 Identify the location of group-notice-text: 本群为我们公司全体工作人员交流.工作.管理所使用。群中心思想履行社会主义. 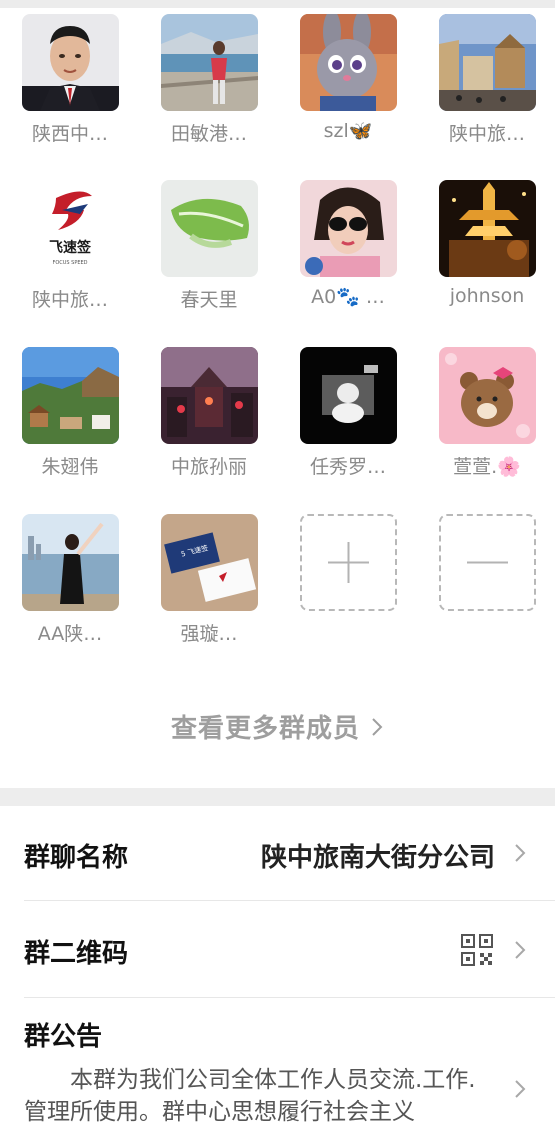
(250, 1096).